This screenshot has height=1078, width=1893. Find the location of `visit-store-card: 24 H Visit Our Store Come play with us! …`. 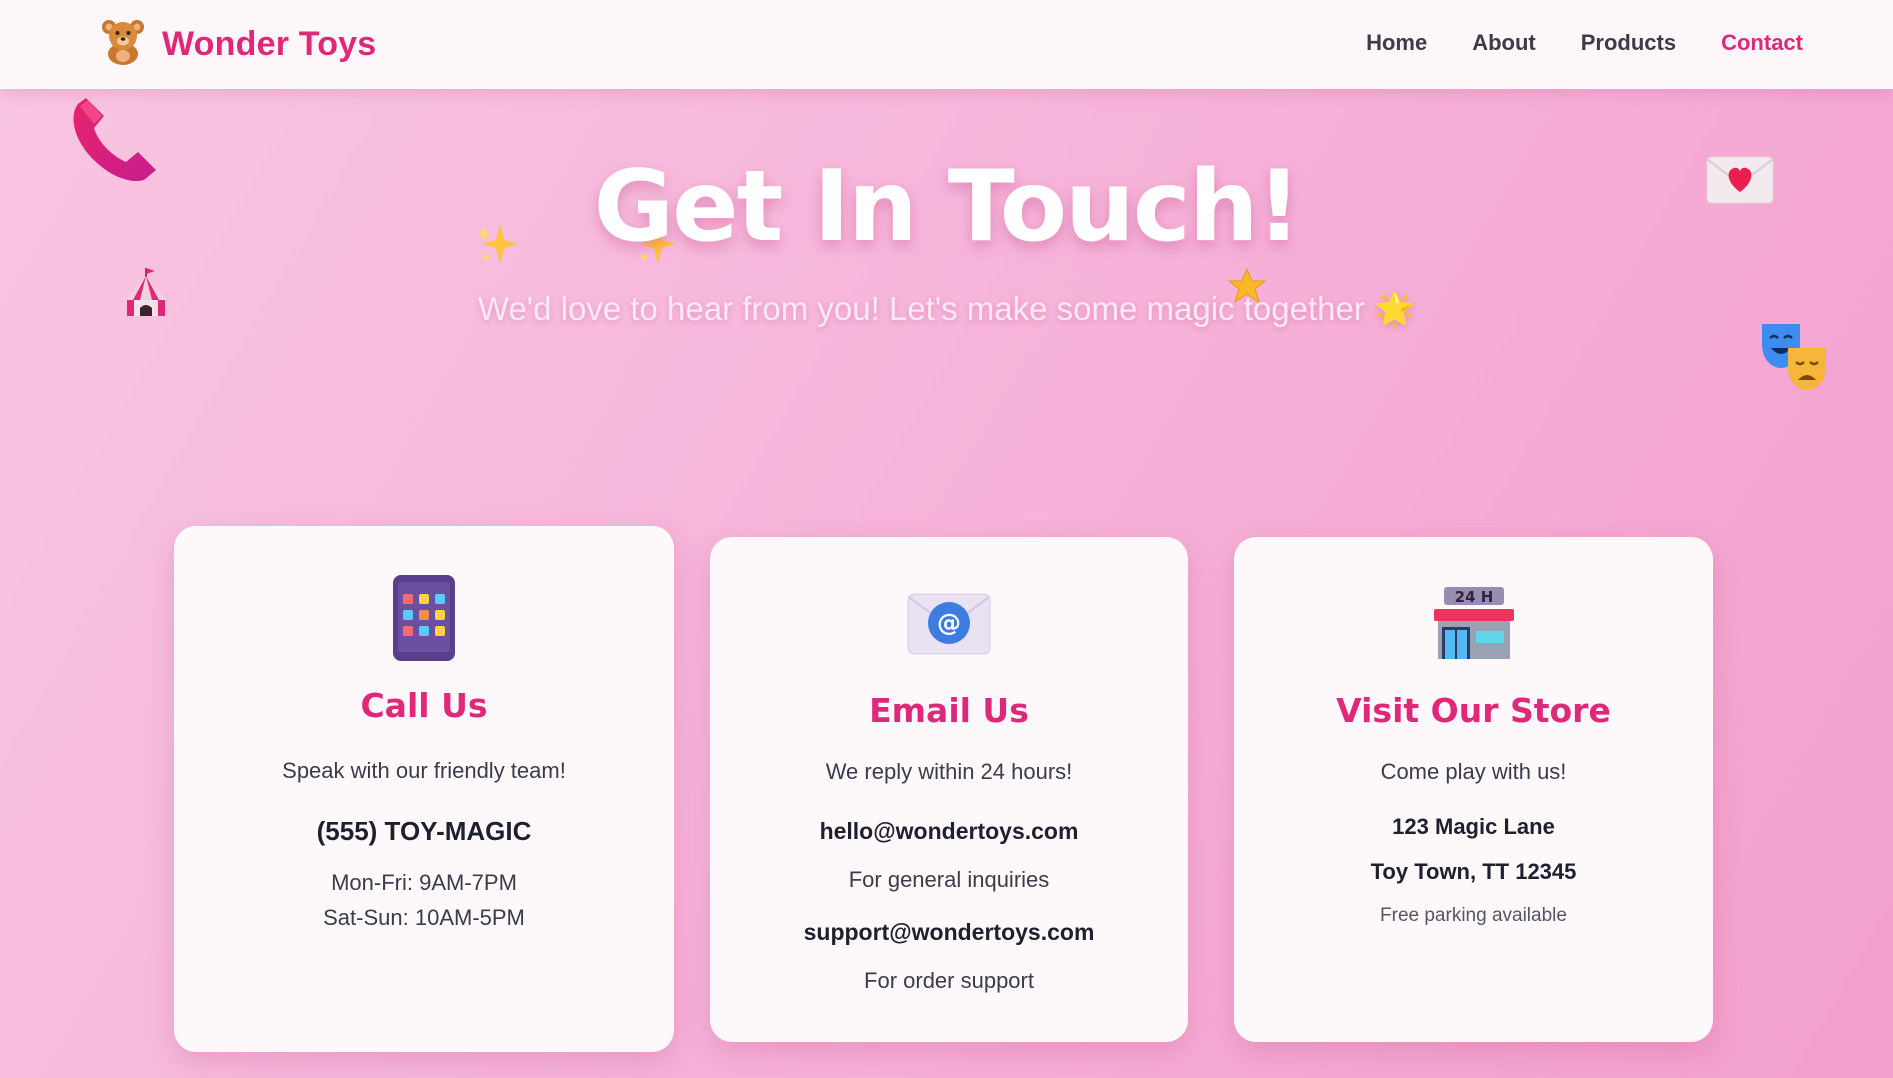

visit-store-card: 24 H Visit Our Store Come play with us! … is located at coordinates (1473, 789).